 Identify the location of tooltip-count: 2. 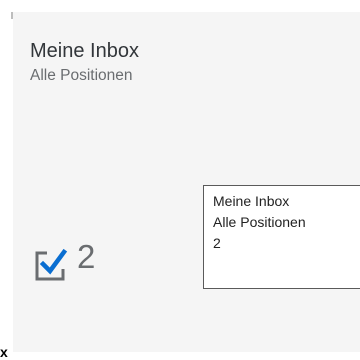
(217, 243).